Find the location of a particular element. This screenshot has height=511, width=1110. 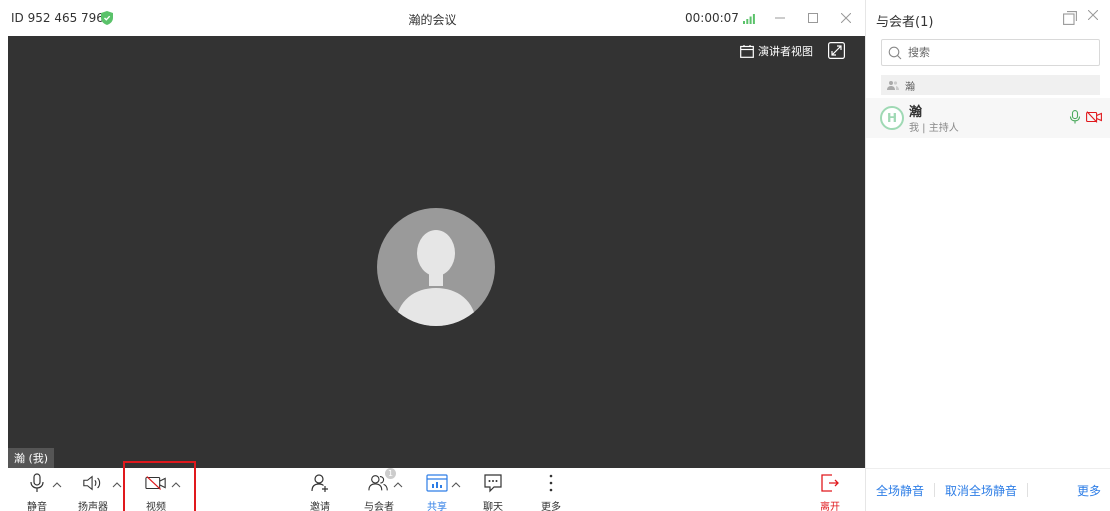

title-bar: ID 952 465 796 瀚的会议 00:00:07 is located at coordinates (432, 18).